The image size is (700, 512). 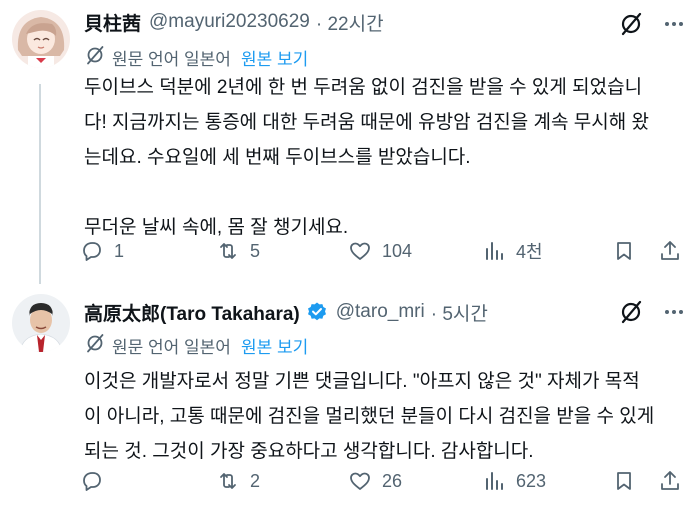 What do you see at coordinates (380, 251) in the screenshot?
I see `like-button: 104` at bounding box center [380, 251].